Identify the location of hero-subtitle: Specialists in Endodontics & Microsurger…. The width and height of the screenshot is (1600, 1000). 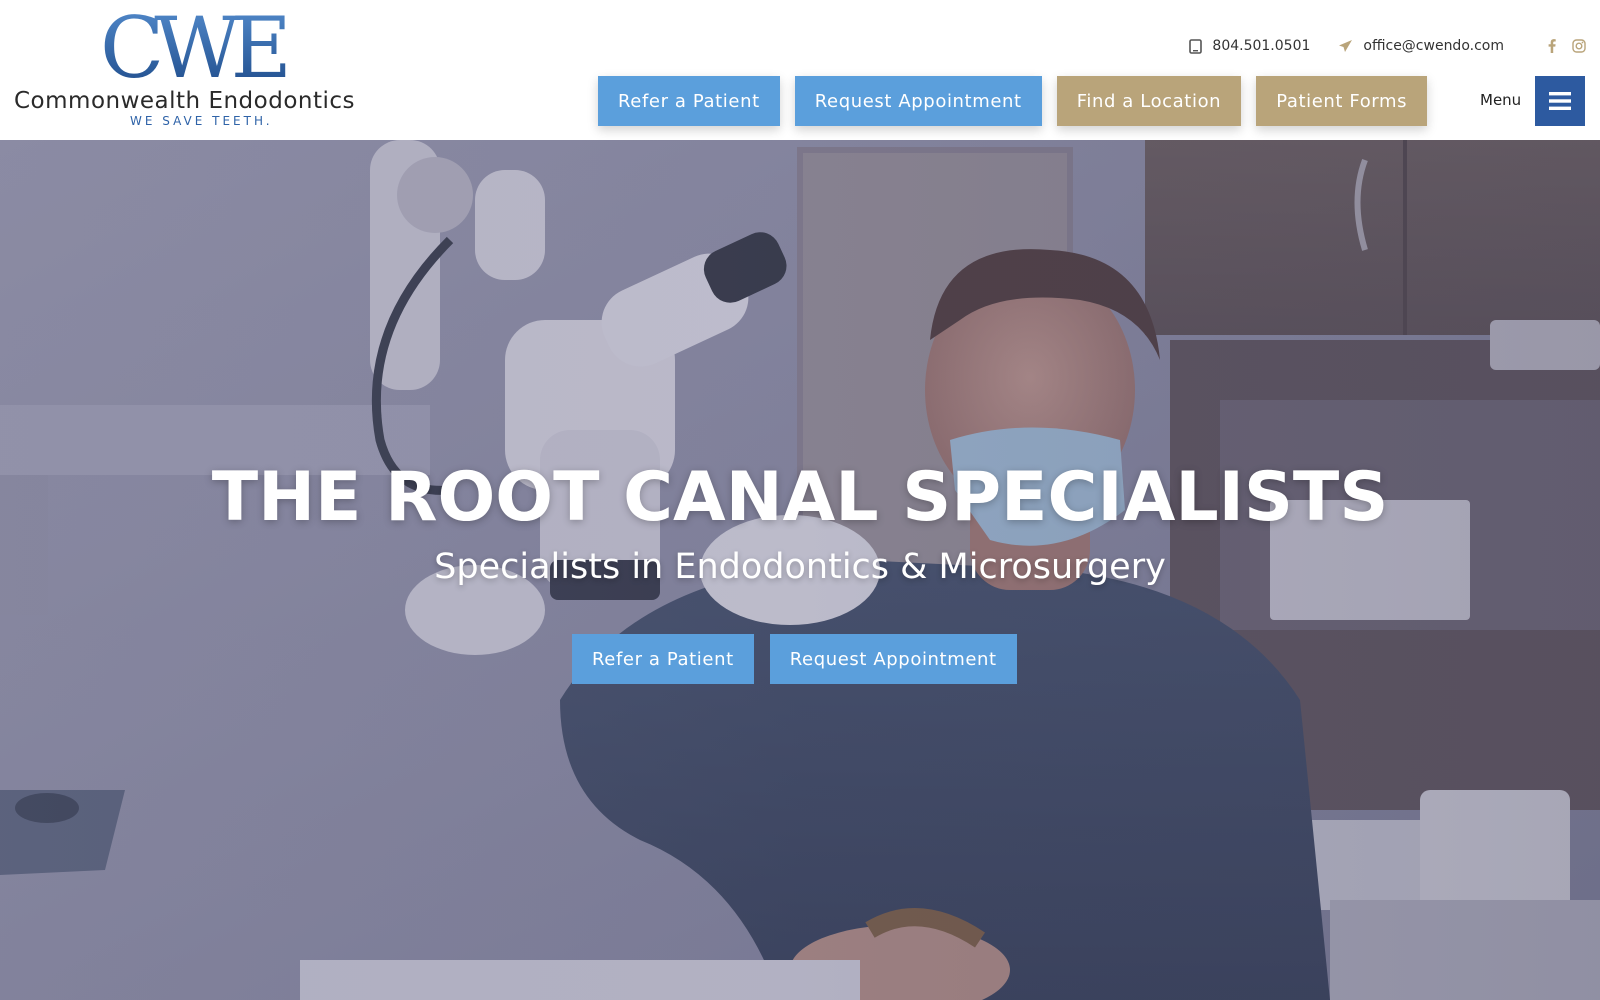
(800, 567).